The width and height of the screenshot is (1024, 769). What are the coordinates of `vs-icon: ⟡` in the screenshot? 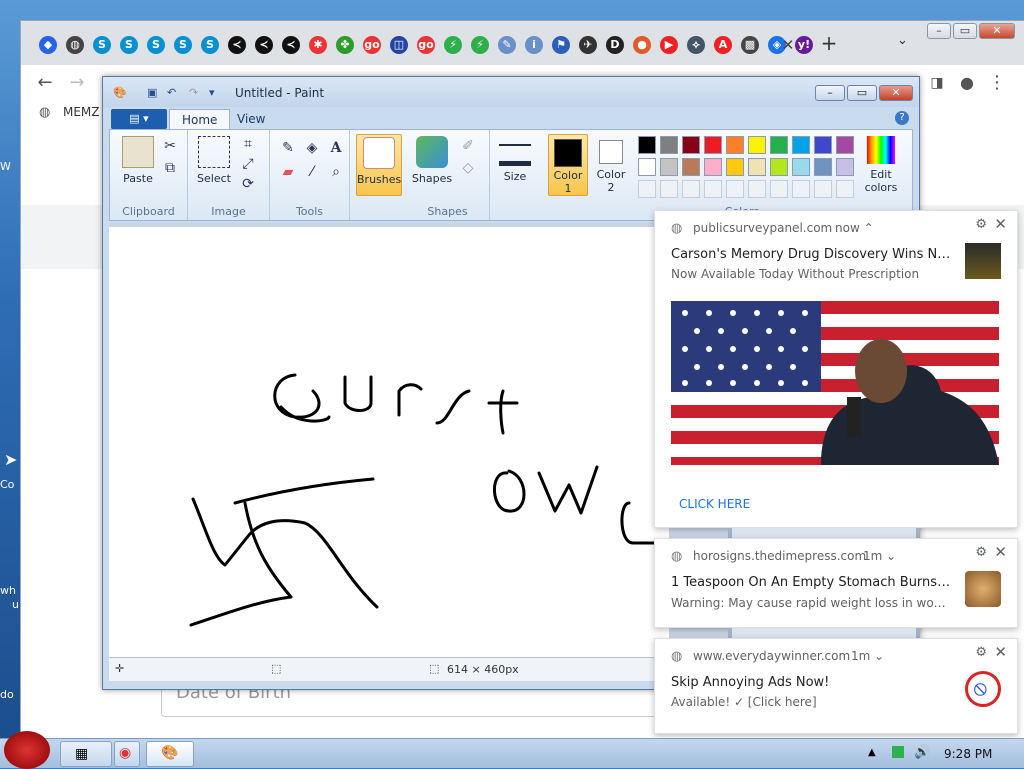 It's located at (696, 45).